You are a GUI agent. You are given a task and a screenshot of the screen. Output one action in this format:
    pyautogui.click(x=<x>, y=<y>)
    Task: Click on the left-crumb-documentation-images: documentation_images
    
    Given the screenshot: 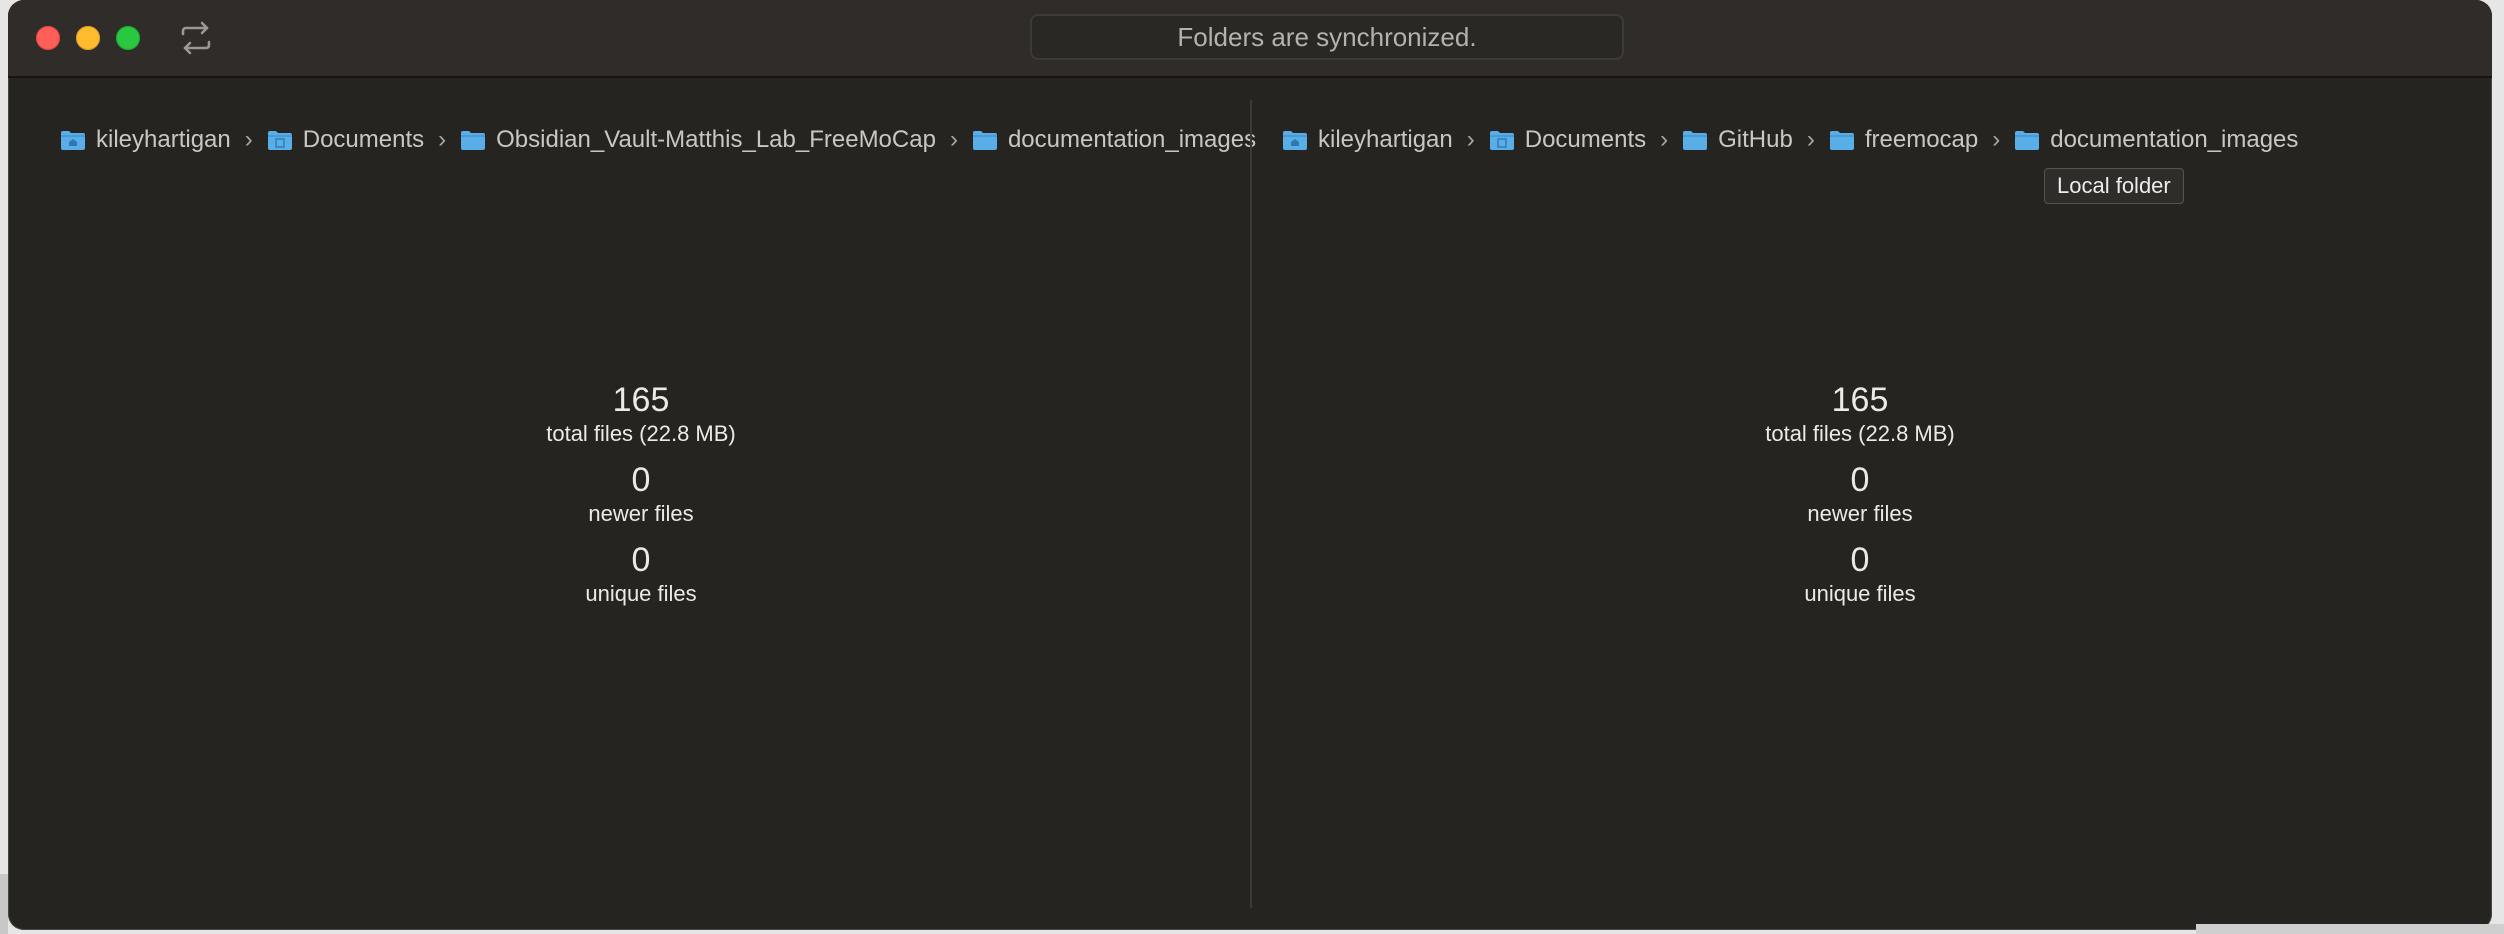 What is the action you would take?
    pyautogui.click(x=1114, y=140)
    